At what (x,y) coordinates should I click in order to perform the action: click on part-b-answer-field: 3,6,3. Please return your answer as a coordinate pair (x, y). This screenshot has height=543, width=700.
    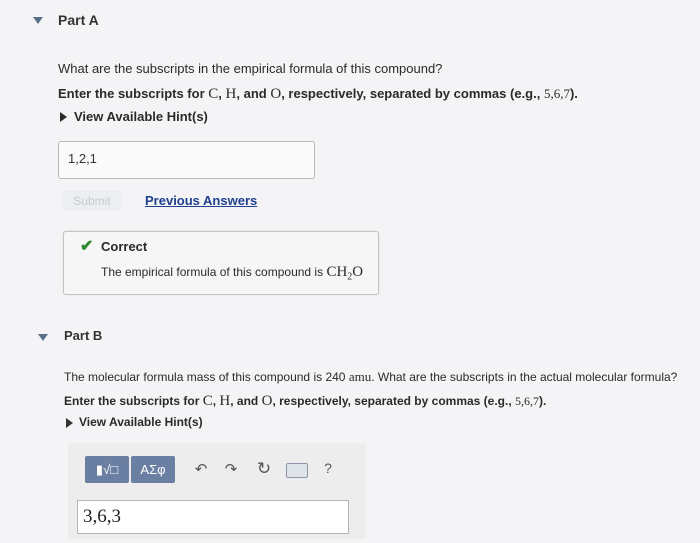
    Looking at the image, I should click on (213, 517).